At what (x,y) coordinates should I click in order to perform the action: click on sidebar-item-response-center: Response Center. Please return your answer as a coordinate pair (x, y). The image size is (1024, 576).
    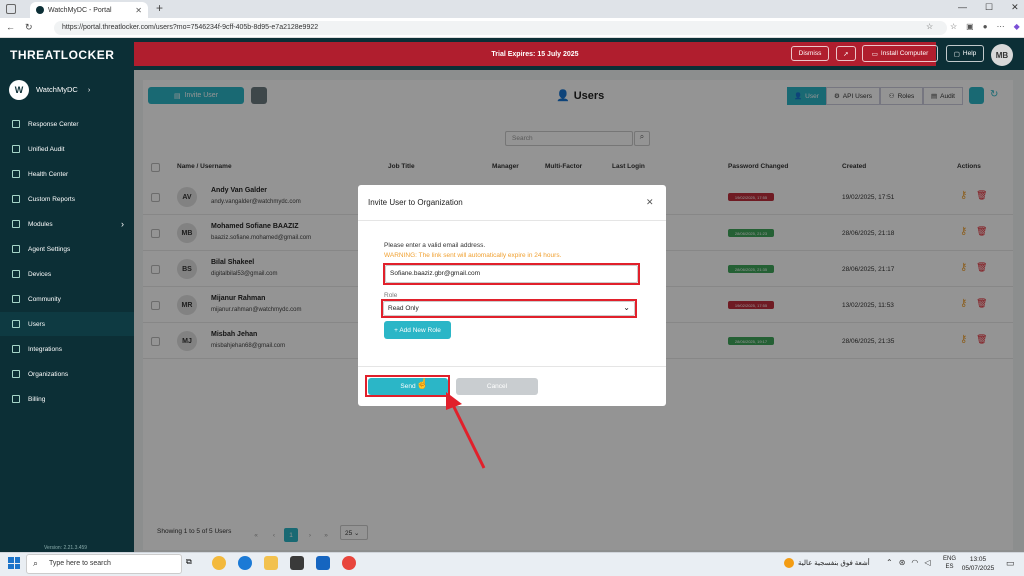
    Looking at the image, I should click on (67, 124).